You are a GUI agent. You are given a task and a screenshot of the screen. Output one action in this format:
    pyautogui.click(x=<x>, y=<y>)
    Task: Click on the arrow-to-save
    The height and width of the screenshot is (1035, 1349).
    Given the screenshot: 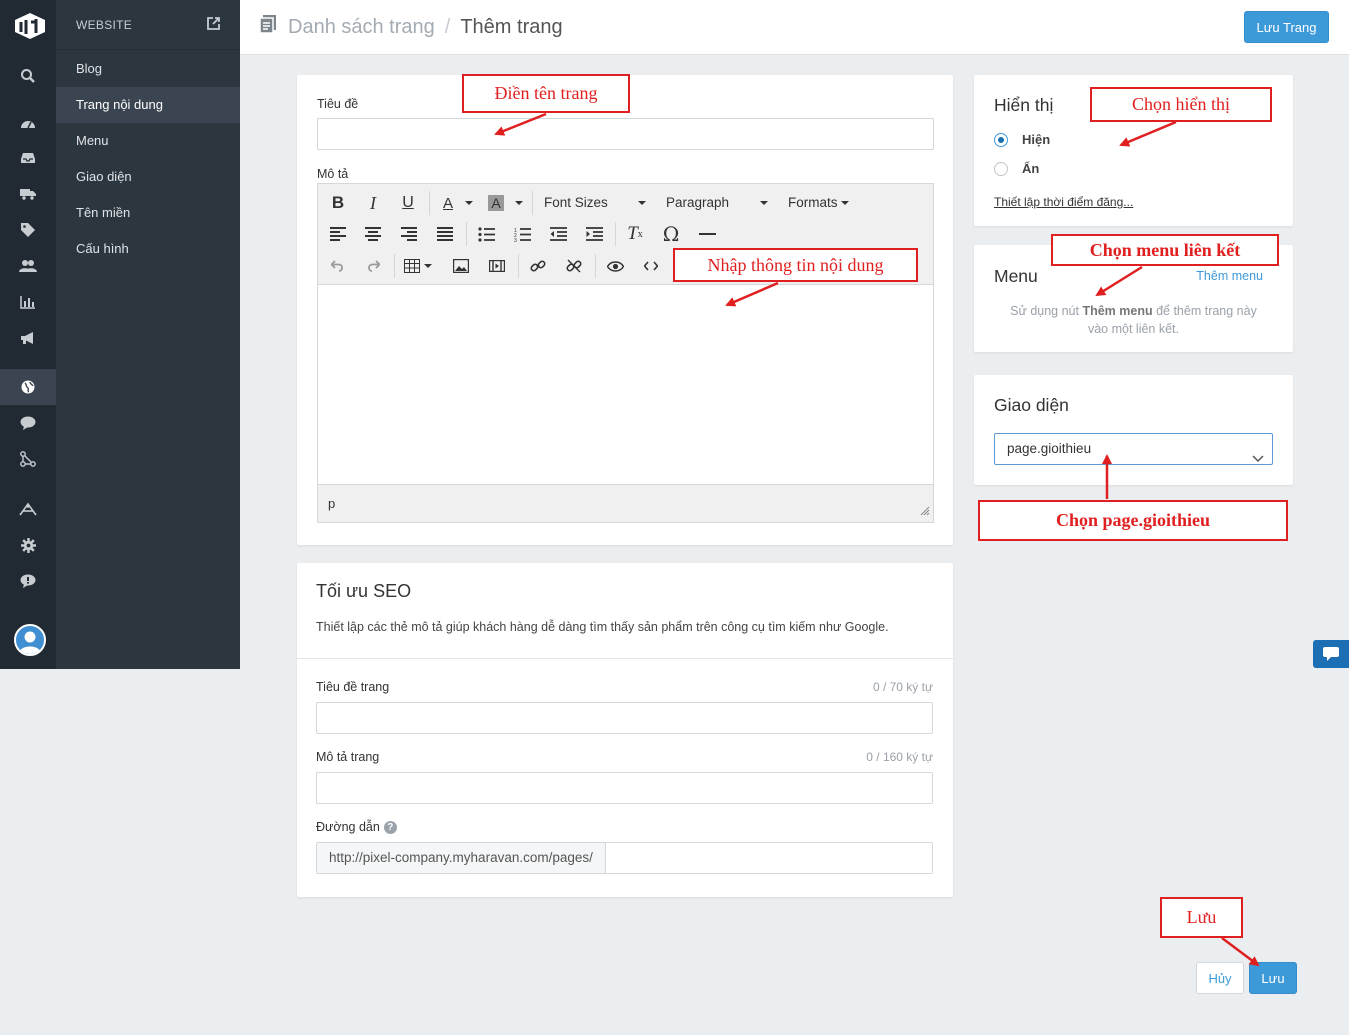 What is the action you would take?
    pyautogui.click(x=1240, y=952)
    